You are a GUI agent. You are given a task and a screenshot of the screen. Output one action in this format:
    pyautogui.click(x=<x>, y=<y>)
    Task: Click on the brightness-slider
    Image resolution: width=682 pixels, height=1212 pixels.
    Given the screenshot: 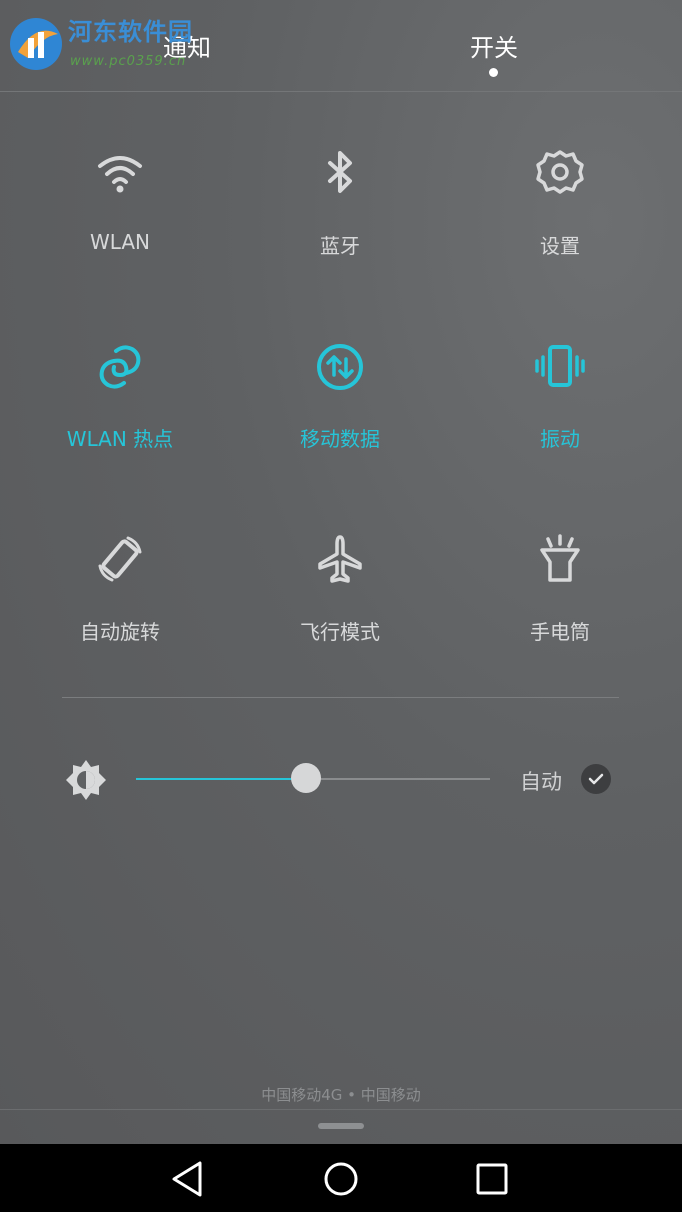 What is the action you would take?
    pyautogui.click(x=313, y=778)
    